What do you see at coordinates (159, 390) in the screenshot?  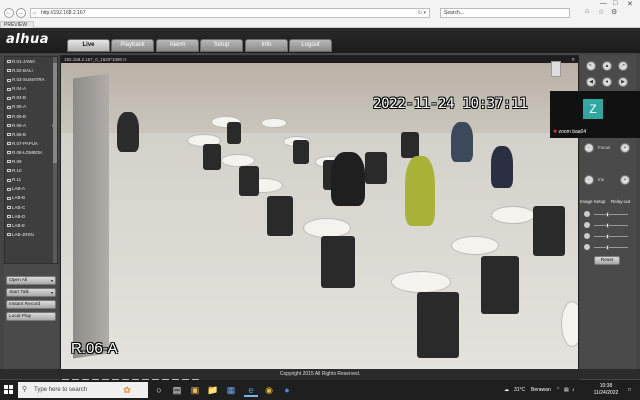 I see `search-taskbar-icon: ○` at bounding box center [159, 390].